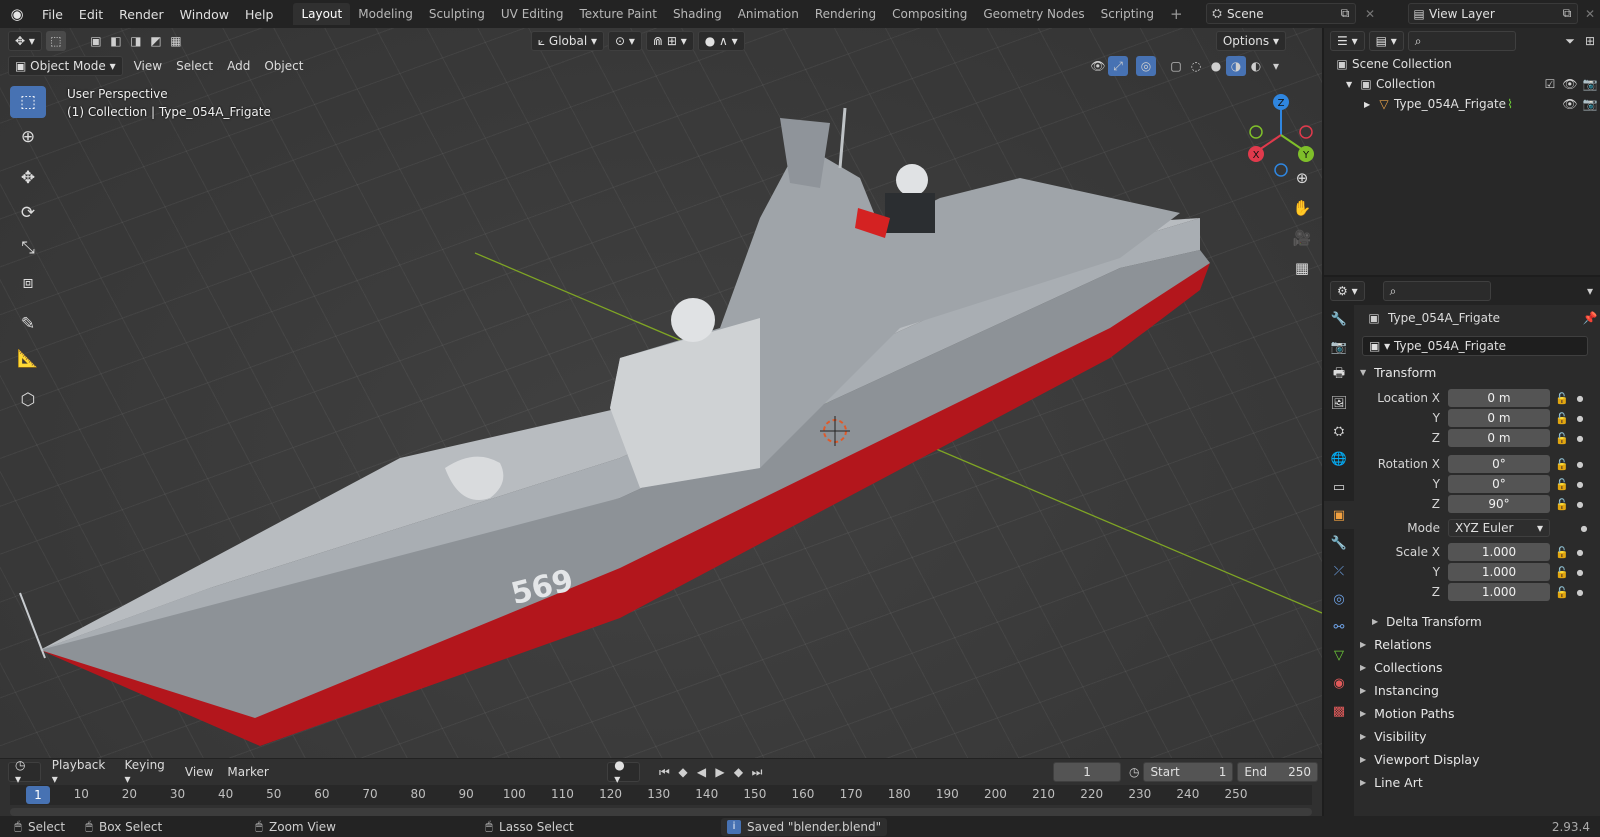 The width and height of the screenshot is (1600, 837). Describe the element at coordinates (1306, 132) in the screenshot. I see `gizmo-neg-x-icon` at that location.